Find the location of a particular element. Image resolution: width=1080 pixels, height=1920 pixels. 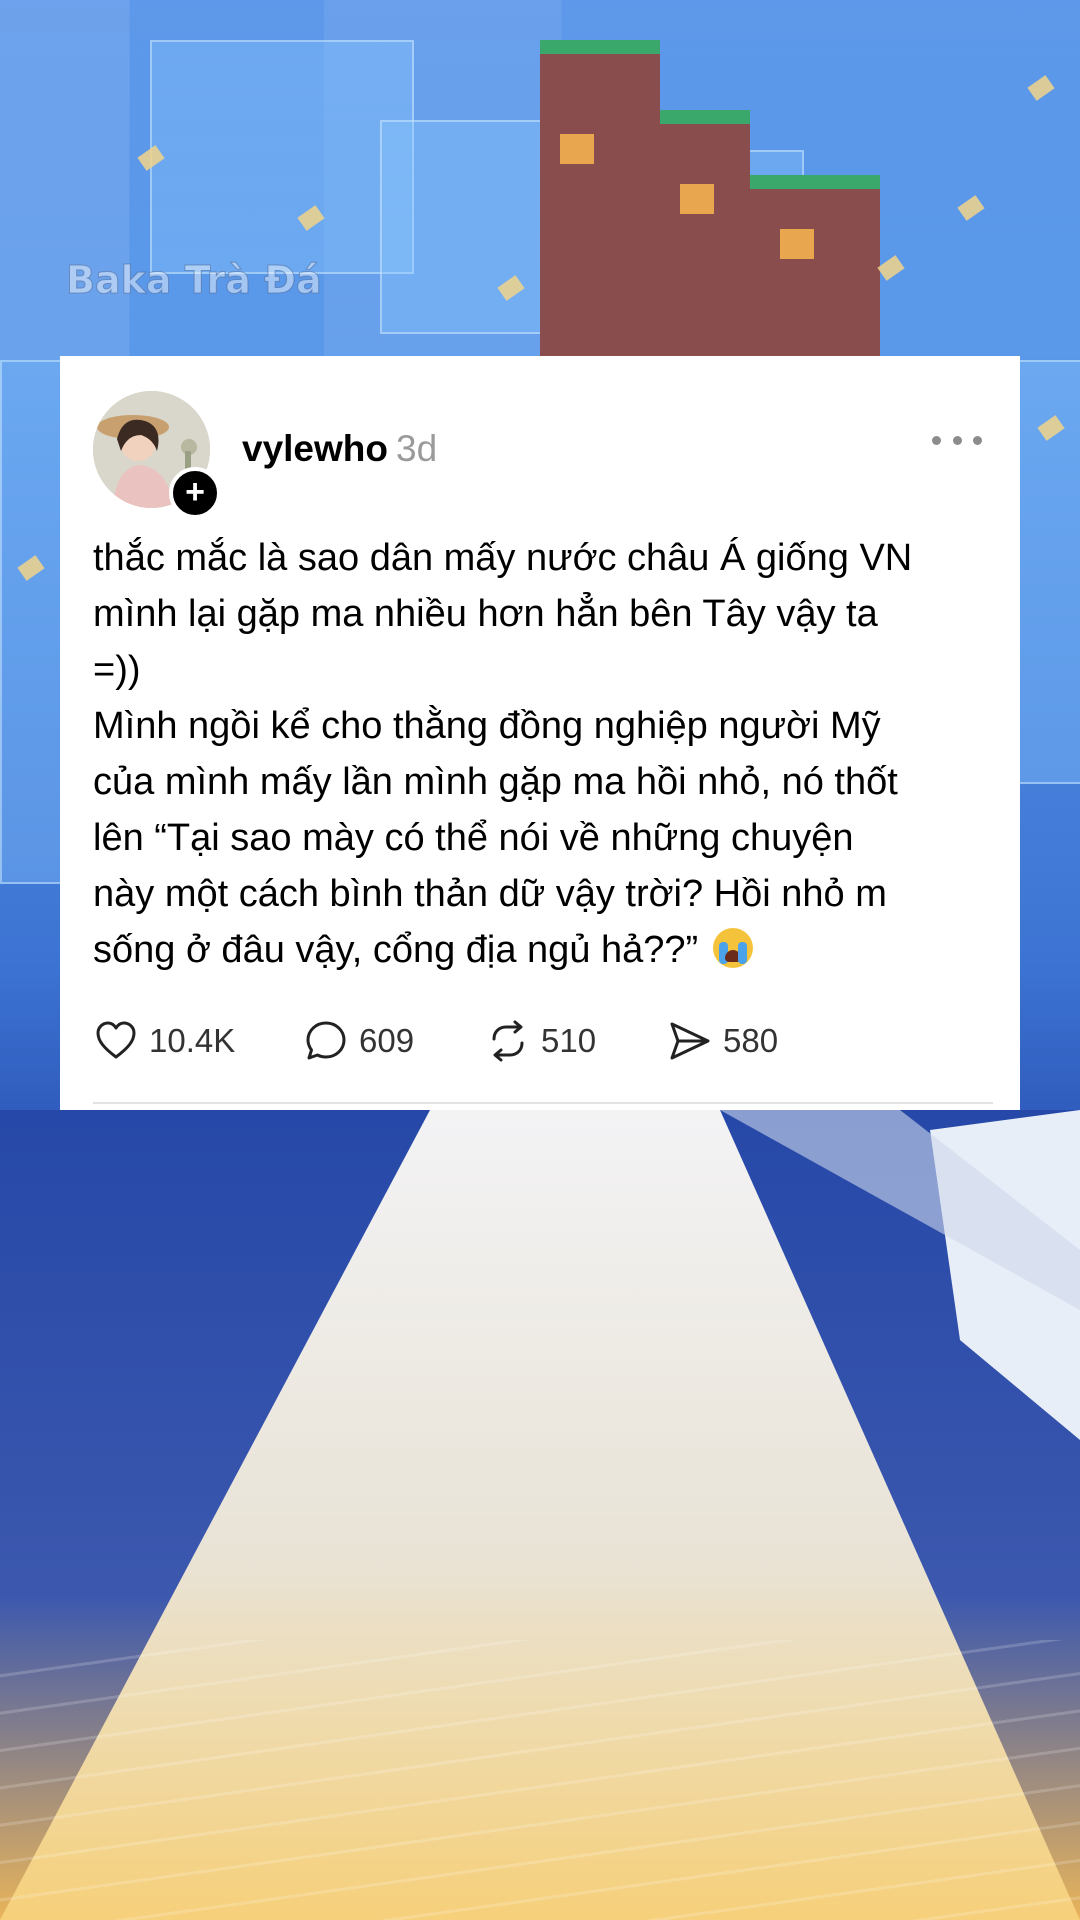

post-actions-bar: 10.4K 609 510 580 is located at coordinates (543, 1041).